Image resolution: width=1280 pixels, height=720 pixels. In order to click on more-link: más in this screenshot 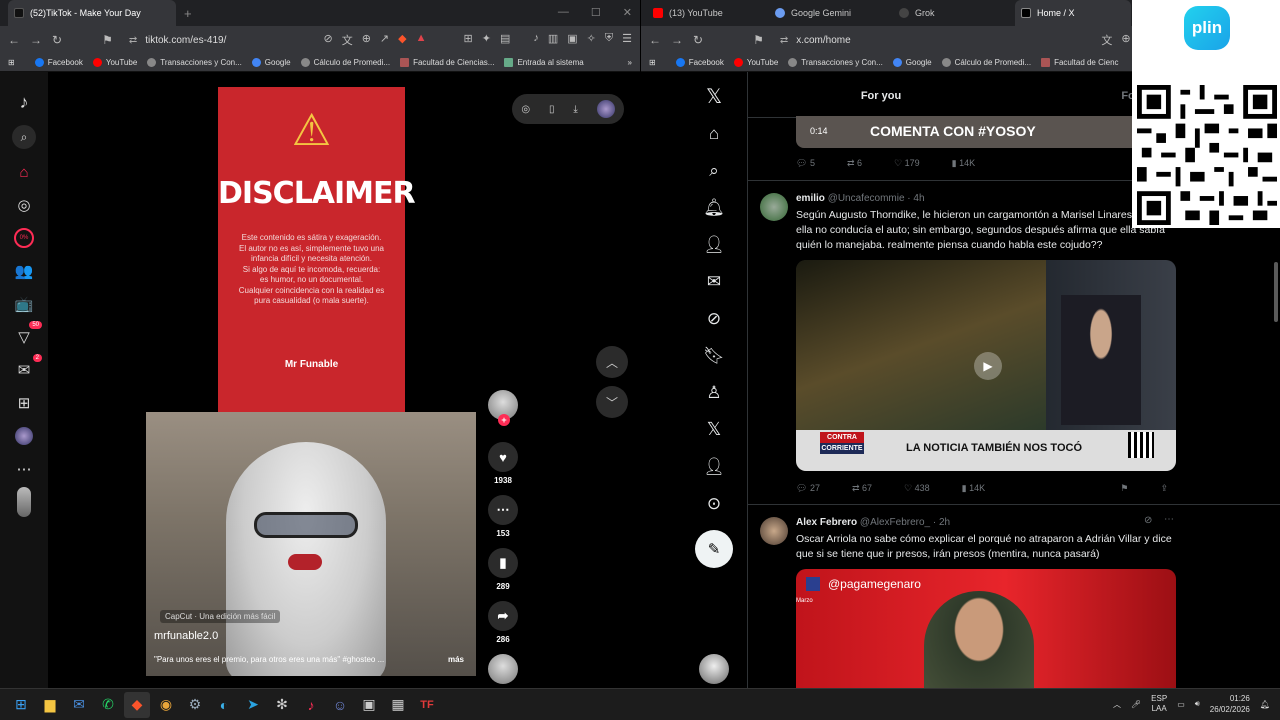, I will do `click(456, 659)`.